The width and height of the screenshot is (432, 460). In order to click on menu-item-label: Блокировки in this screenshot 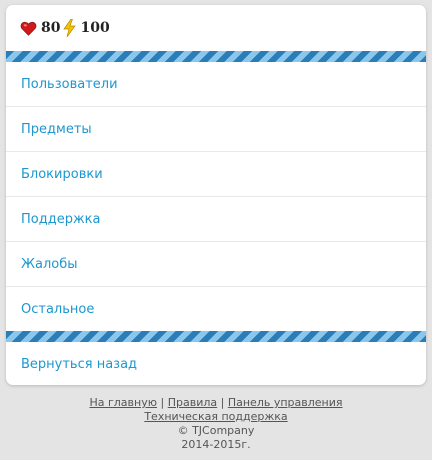, I will do `click(62, 174)`.